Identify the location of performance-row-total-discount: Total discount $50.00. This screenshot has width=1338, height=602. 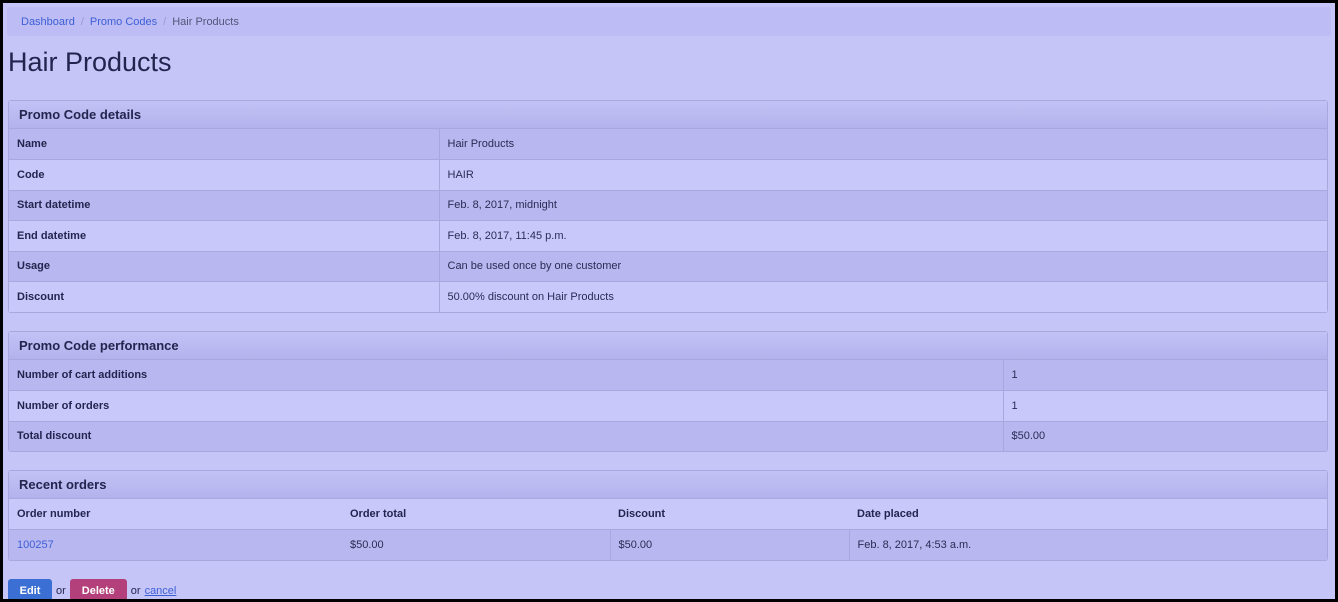
(668, 436).